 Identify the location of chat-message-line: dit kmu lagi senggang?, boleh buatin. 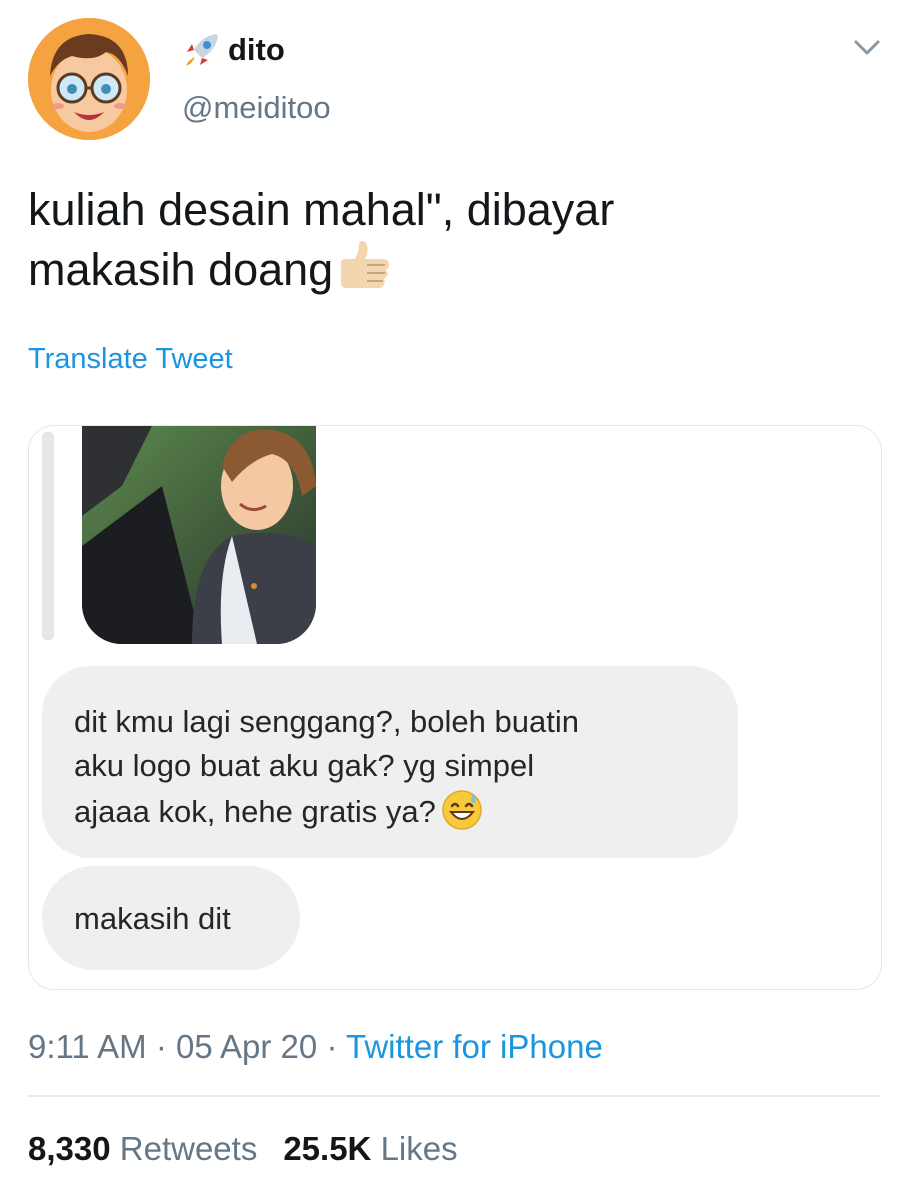
(326, 721).